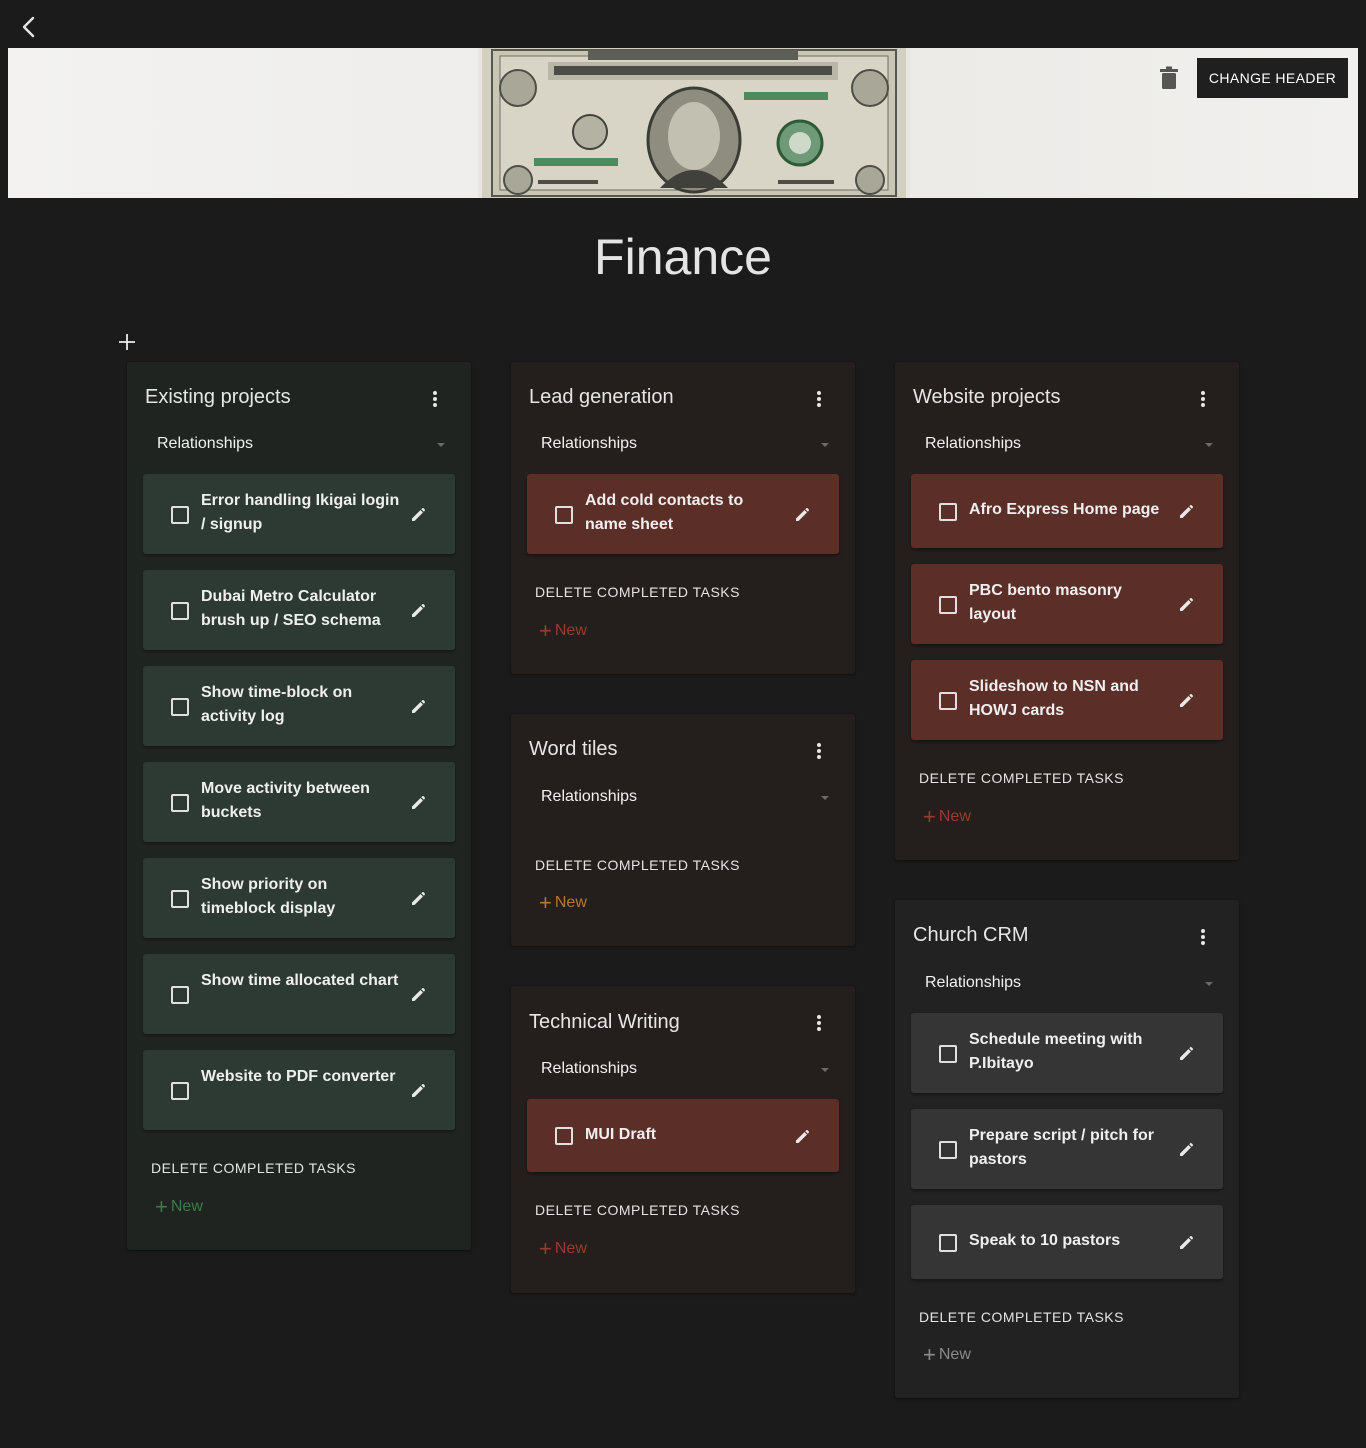 The image size is (1366, 1448). I want to click on task-card: Prepare script / pitch for pastors, so click(1067, 1149).